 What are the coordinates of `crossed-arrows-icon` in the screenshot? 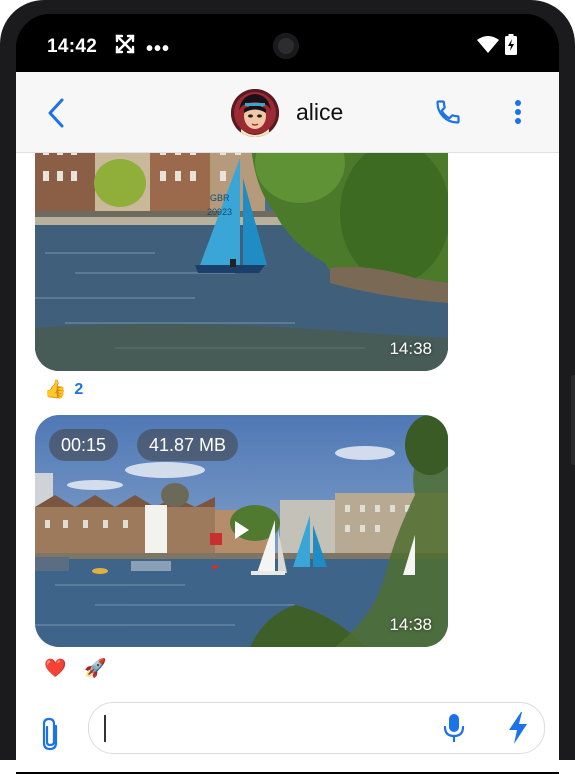 It's located at (125, 44).